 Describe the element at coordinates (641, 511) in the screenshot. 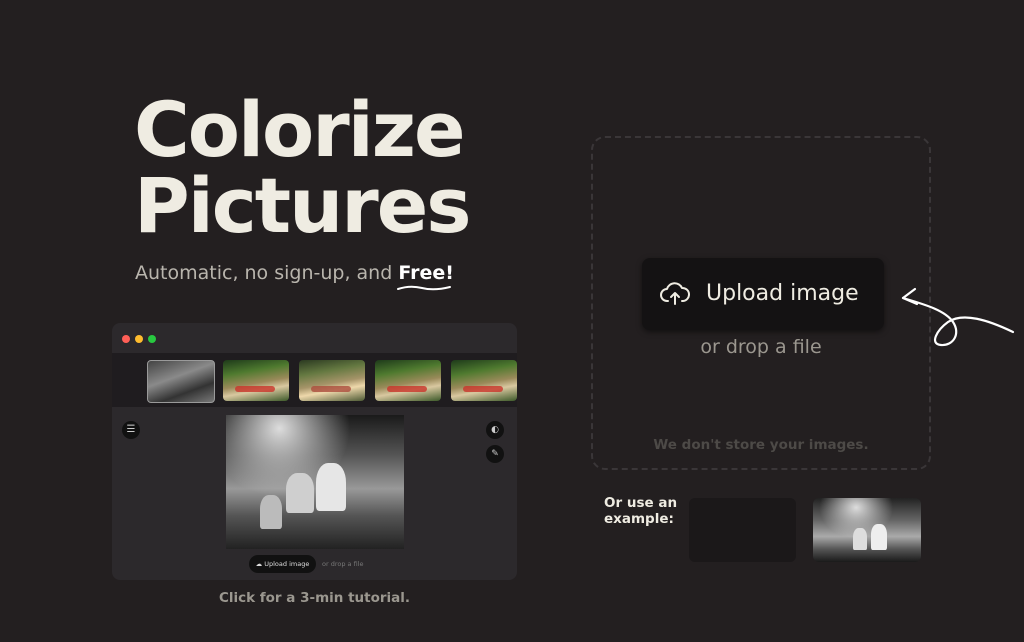

I see `example-label: Or use an example:` at that location.